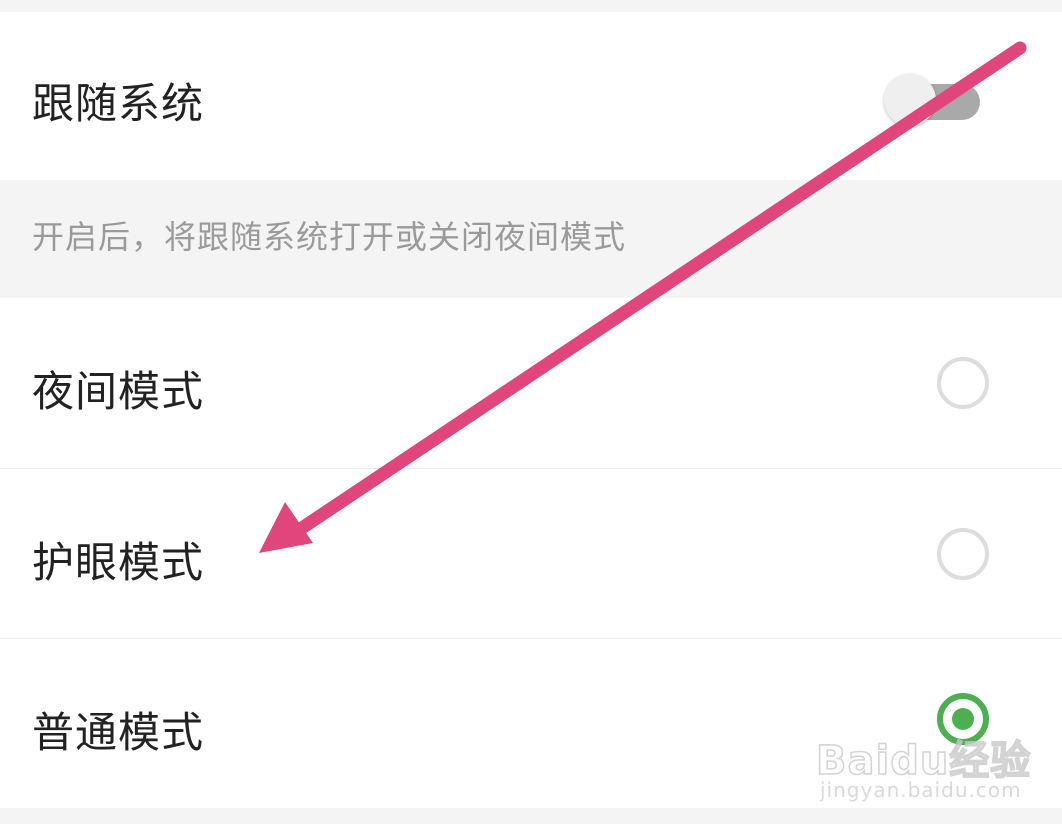 The height and width of the screenshot is (824, 1062). Describe the element at coordinates (963, 554) in the screenshot. I see `eye-care-mode-radio` at that location.